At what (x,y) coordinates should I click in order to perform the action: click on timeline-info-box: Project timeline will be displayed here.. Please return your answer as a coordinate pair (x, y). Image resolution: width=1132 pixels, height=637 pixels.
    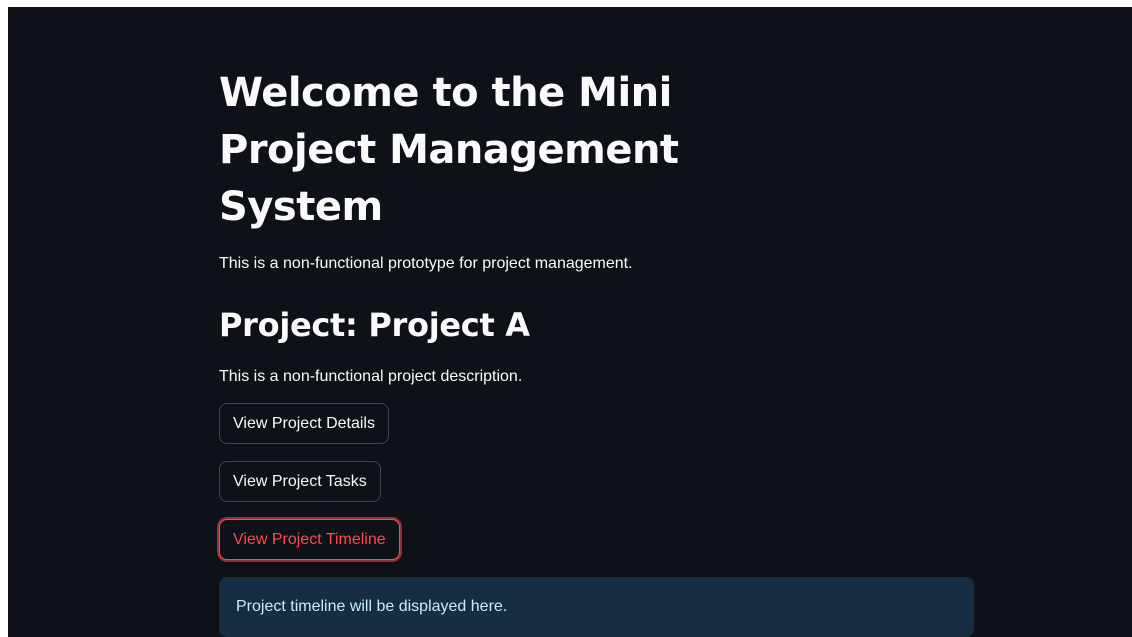
    Looking at the image, I should click on (596, 607).